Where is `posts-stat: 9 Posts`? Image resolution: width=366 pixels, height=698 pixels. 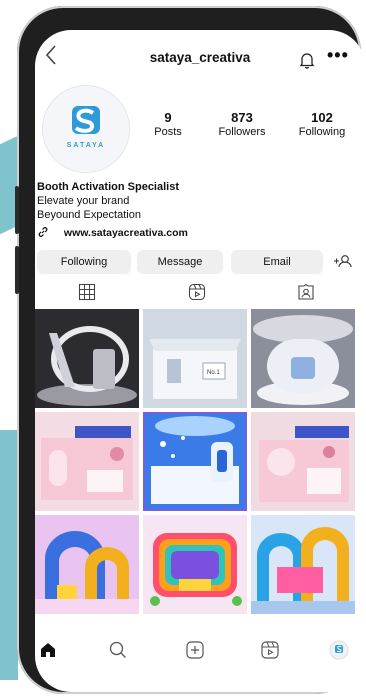 posts-stat: 9 Posts is located at coordinates (168, 124).